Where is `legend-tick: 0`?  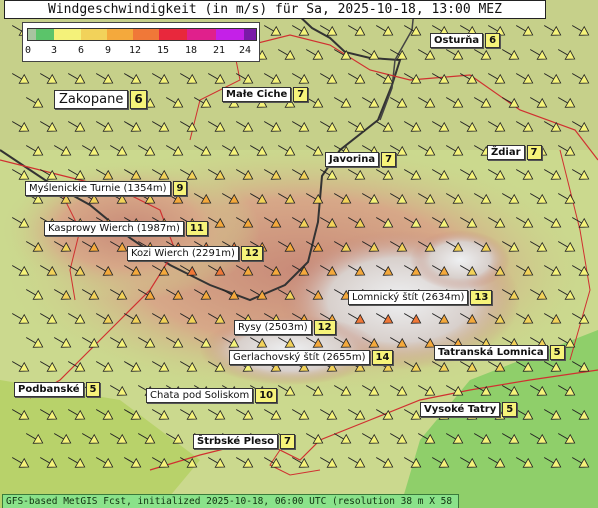 legend-tick: 0 is located at coordinates (28, 50).